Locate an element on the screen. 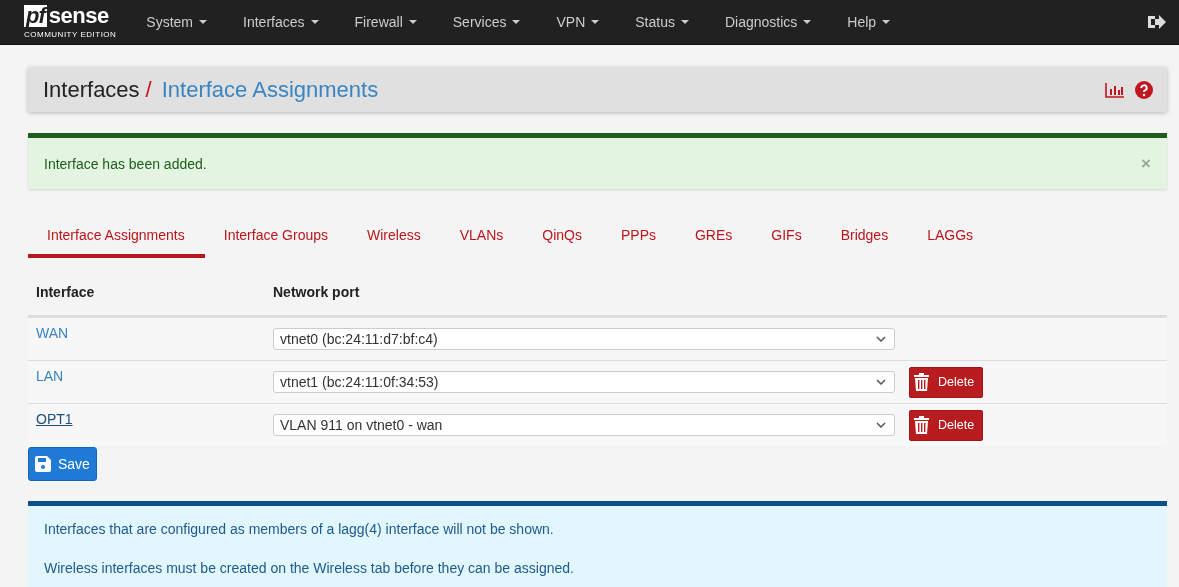 Image resolution: width=1179 pixels, height=587 pixels. nav-menu: Firewall is located at coordinates (385, 22).